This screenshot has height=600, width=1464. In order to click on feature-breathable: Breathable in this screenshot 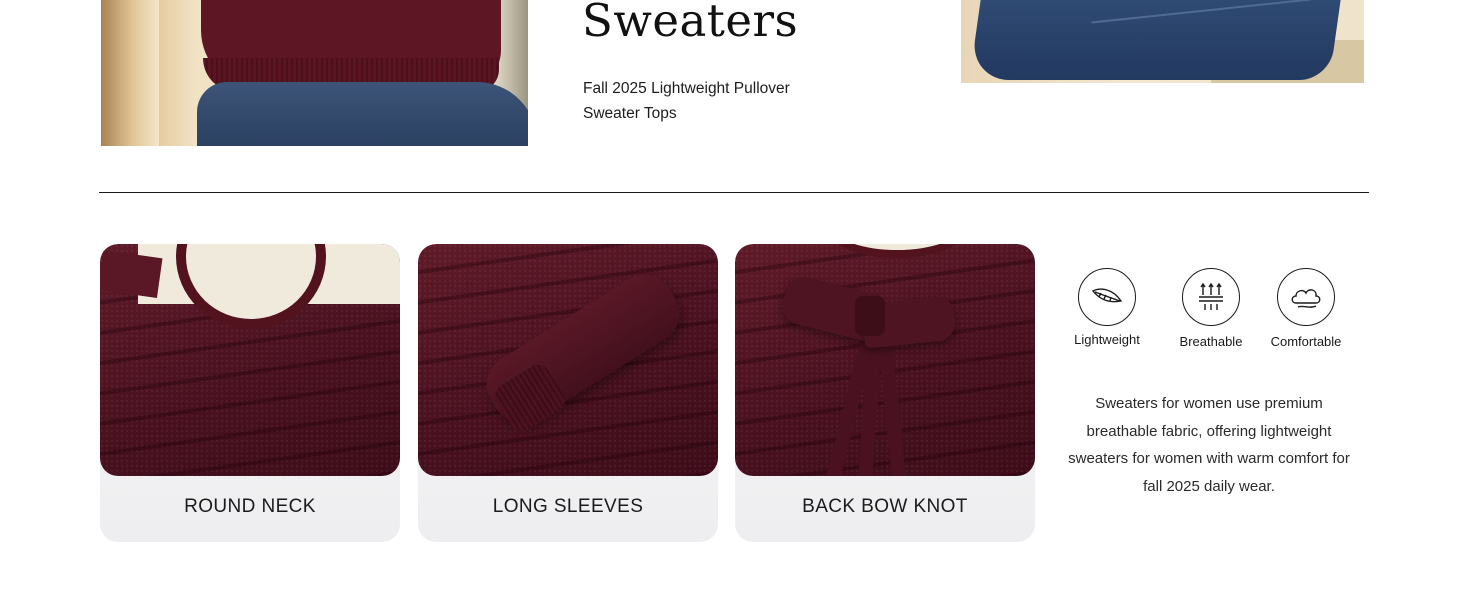, I will do `click(1211, 308)`.